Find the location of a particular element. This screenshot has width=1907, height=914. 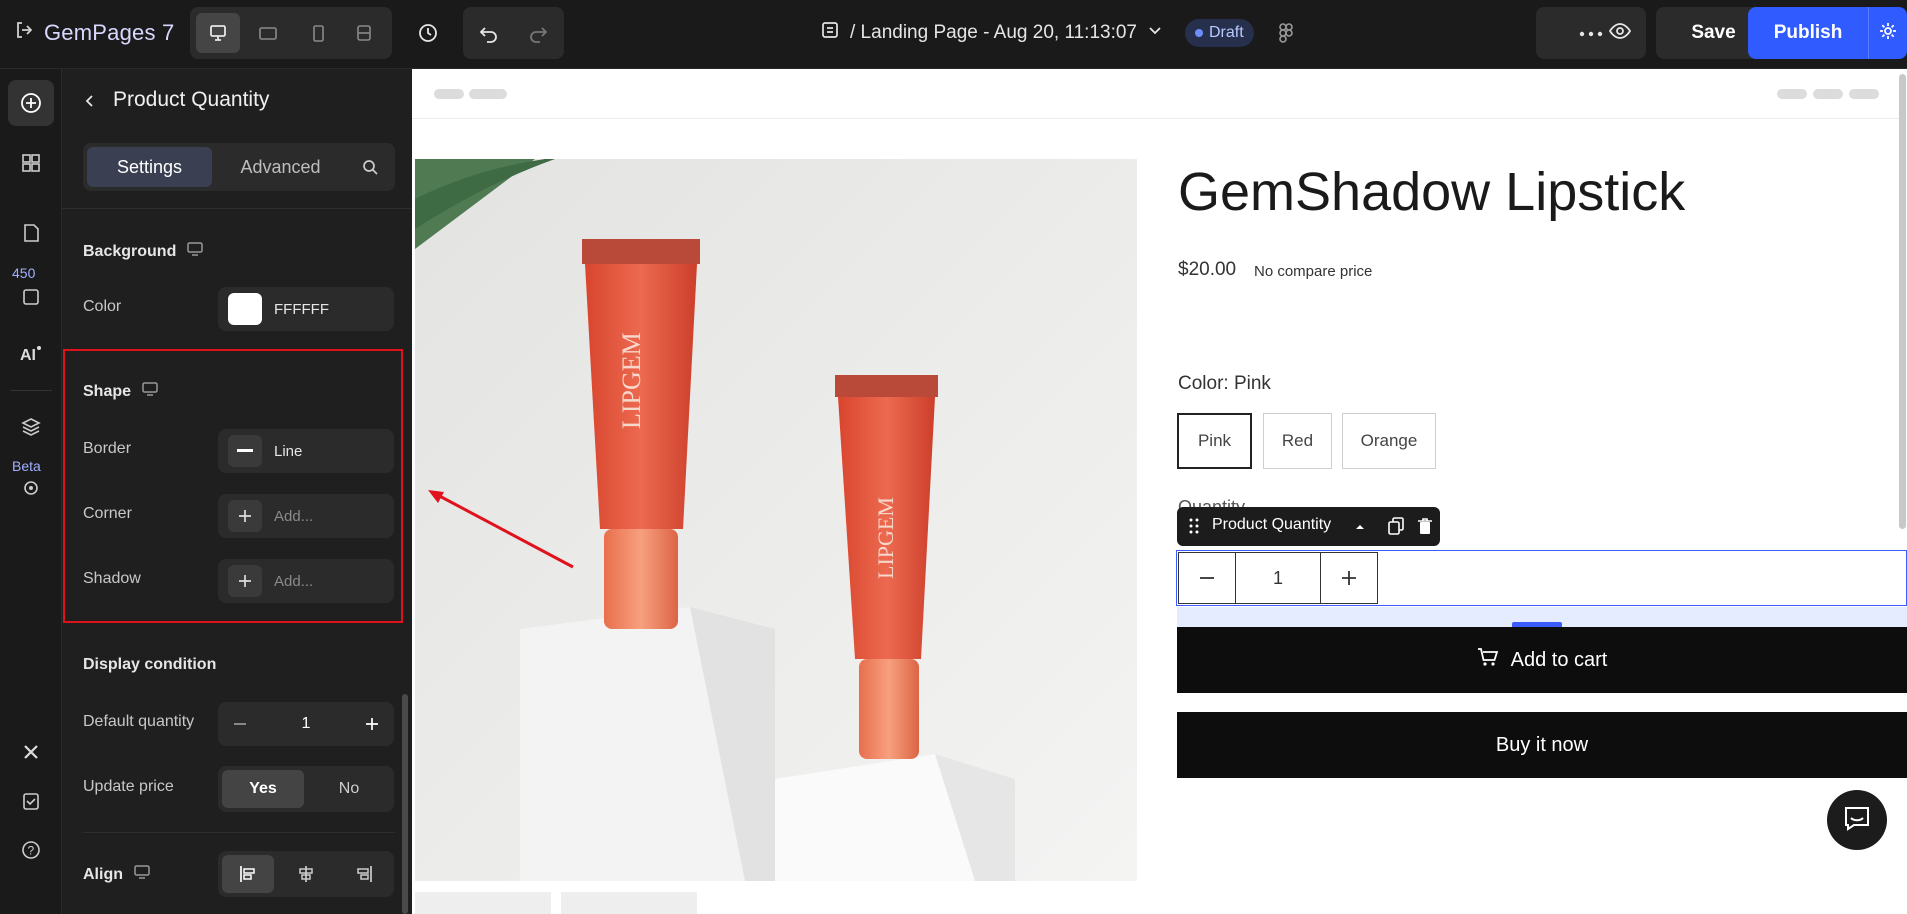

search-icon is located at coordinates (370, 167).